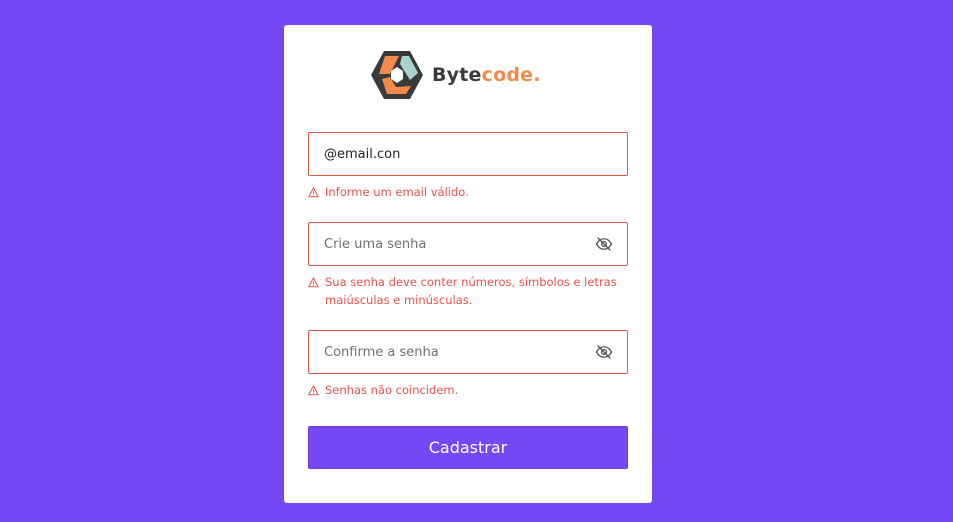 This screenshot has width=953, height=522. I want to click on email-error-text: Informe um email válido., so click(397, 192).